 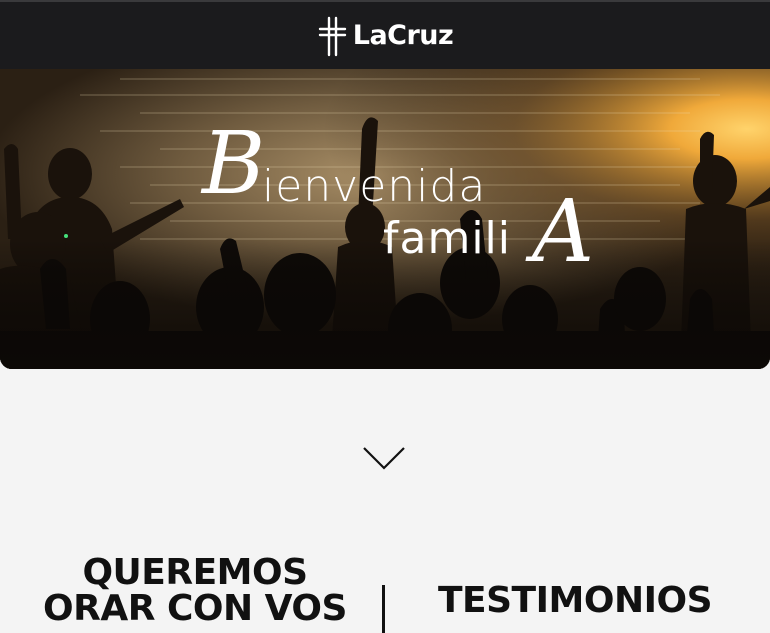 I want to click on logo: LaCruz, so click(x=385, y=36).